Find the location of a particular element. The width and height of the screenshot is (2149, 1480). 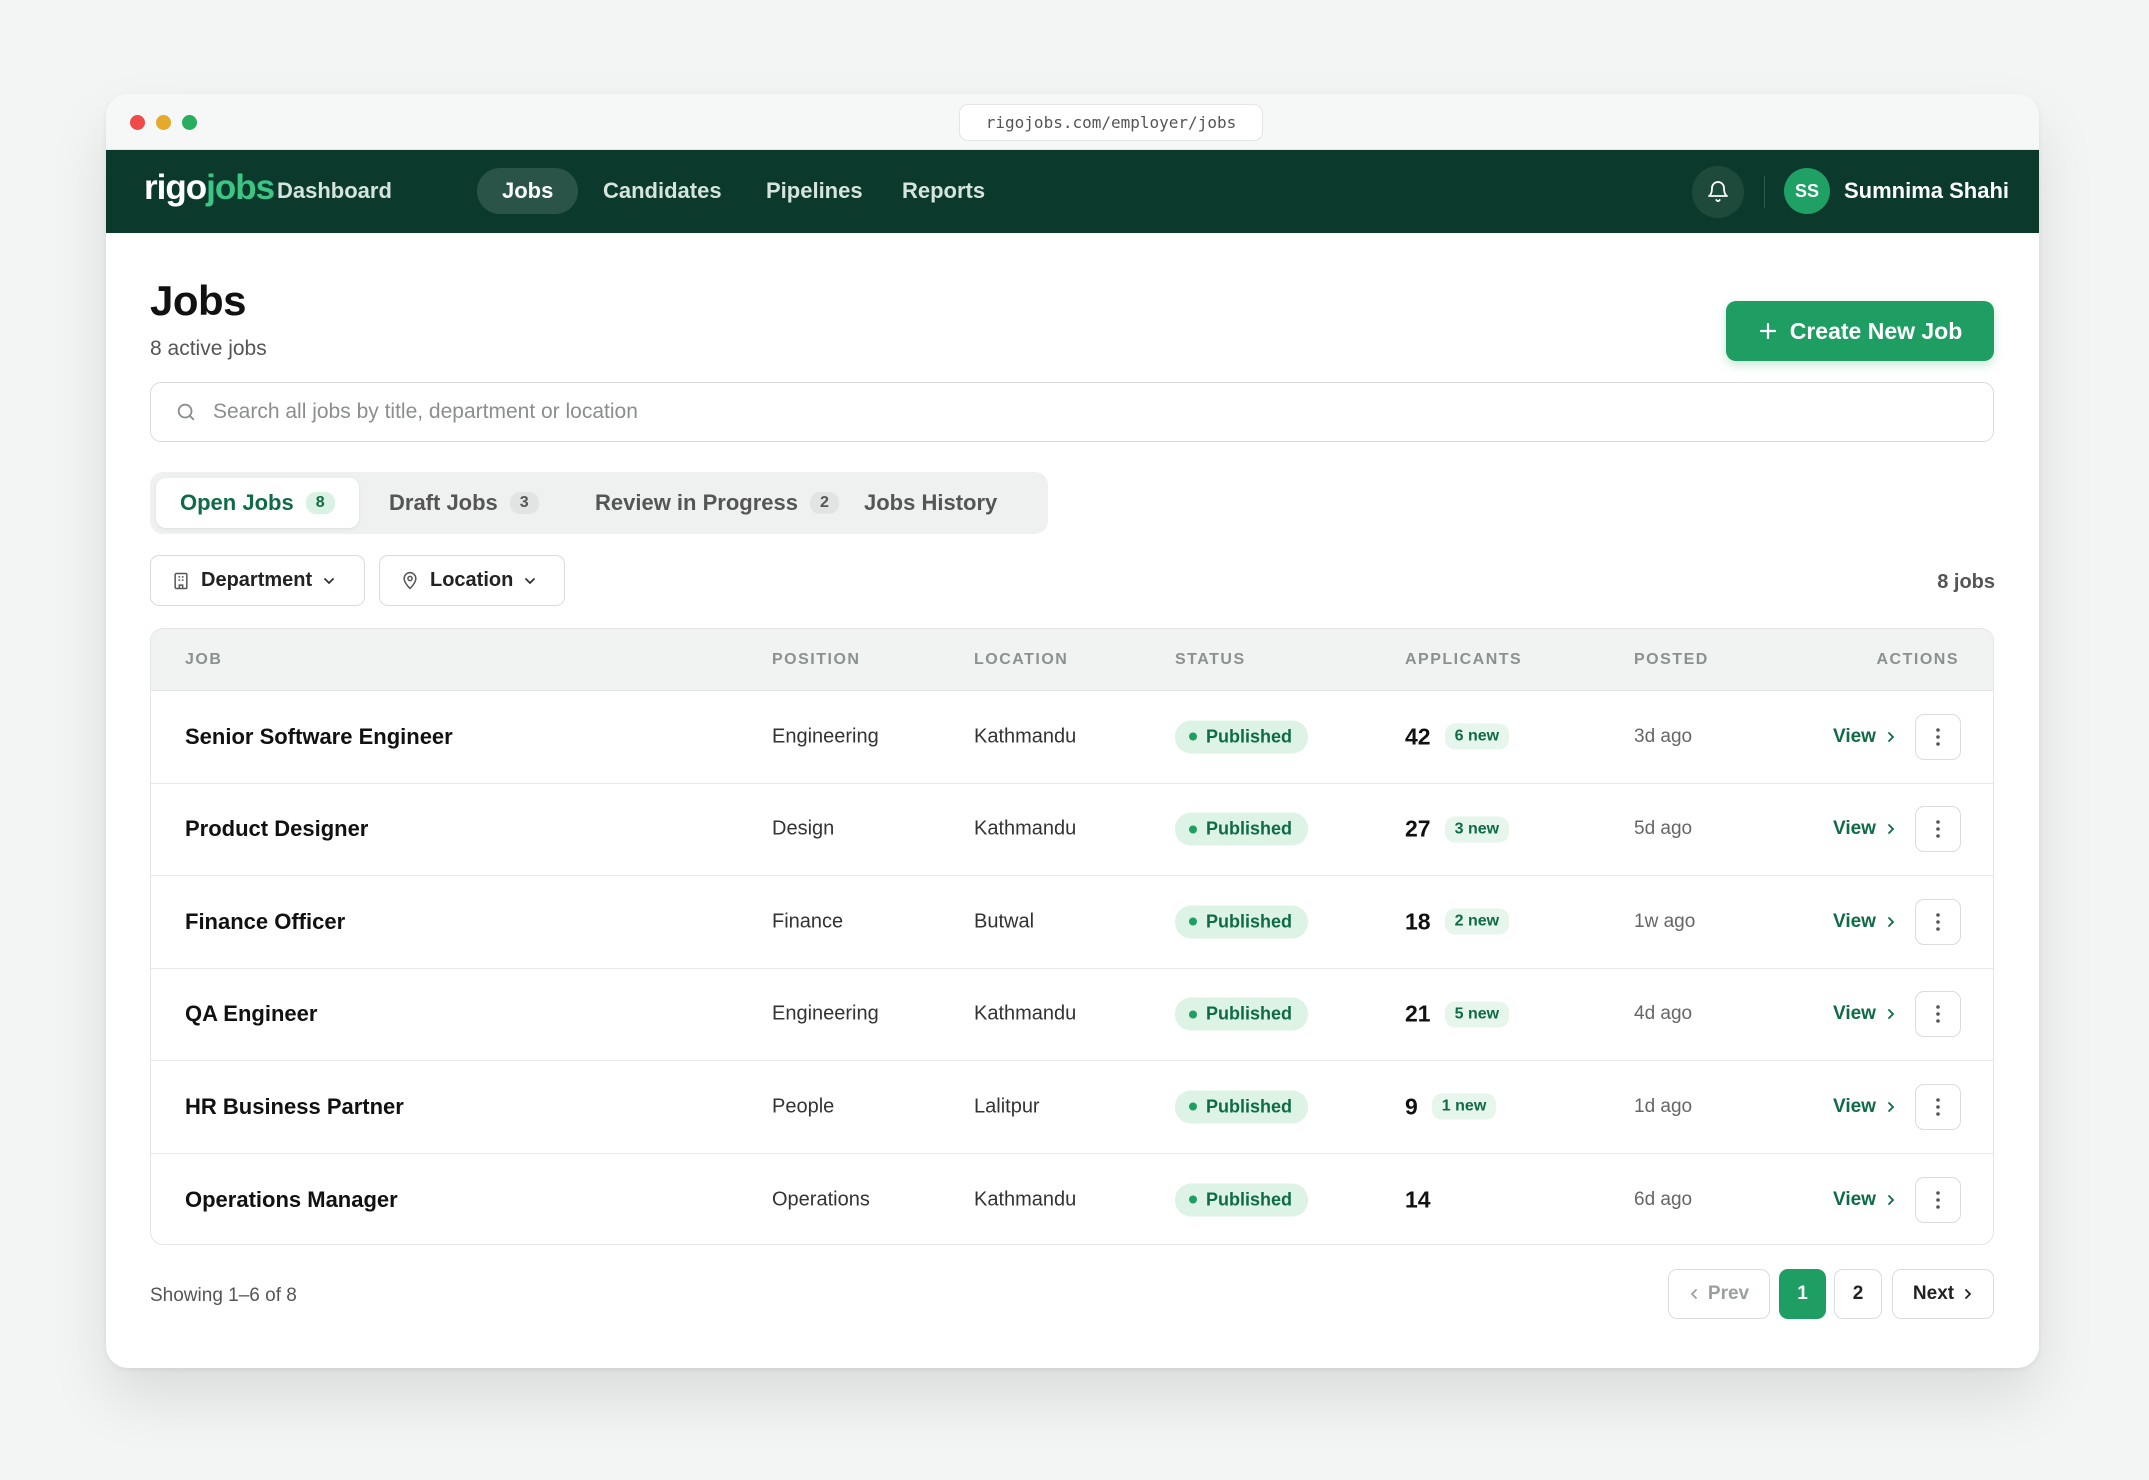

page-subtitle: 8 active jobs is located at coordinates (208, 348).